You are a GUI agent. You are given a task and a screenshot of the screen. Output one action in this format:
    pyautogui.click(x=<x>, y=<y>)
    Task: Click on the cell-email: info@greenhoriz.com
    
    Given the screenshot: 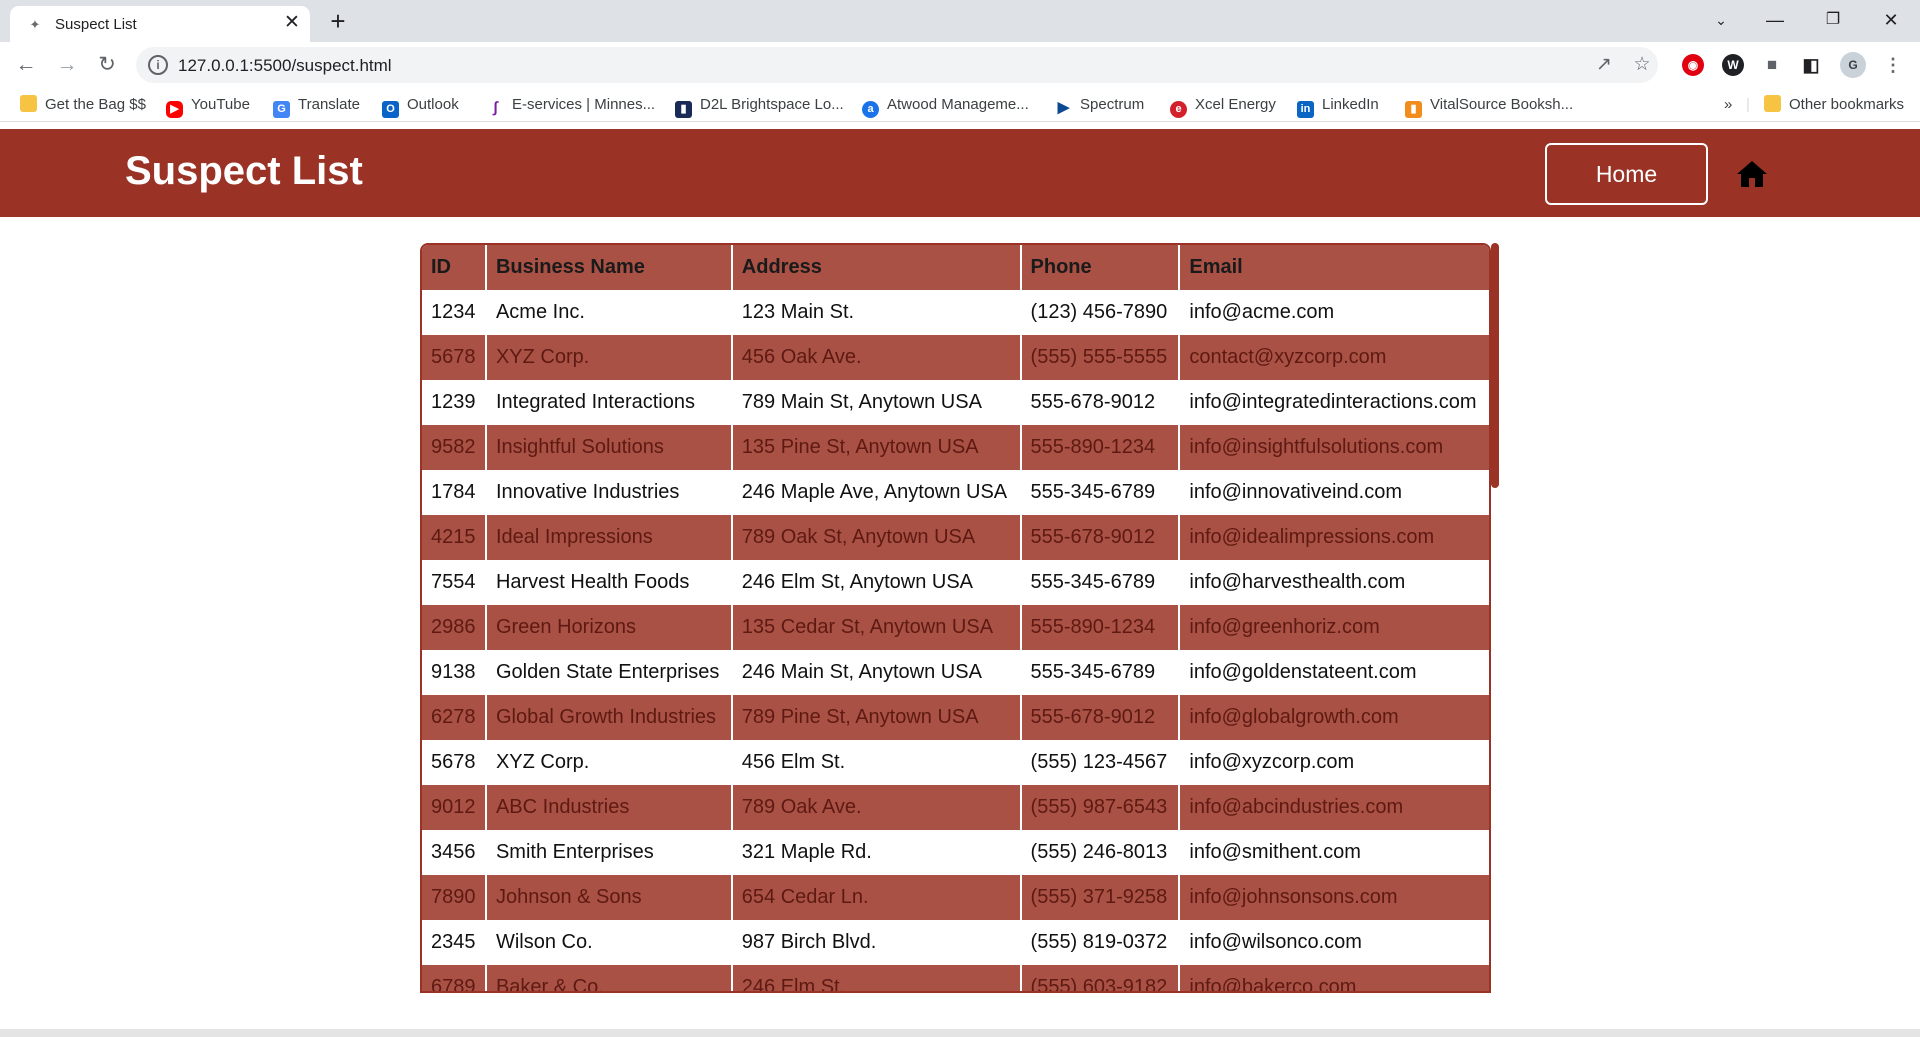 What is the action you would take?
    pyautogui.click(x=1334, y=627)
    